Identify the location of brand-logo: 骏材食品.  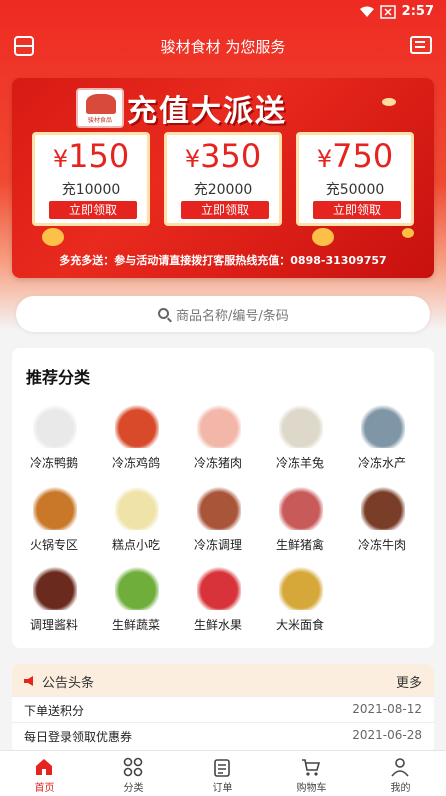
(100, 108).